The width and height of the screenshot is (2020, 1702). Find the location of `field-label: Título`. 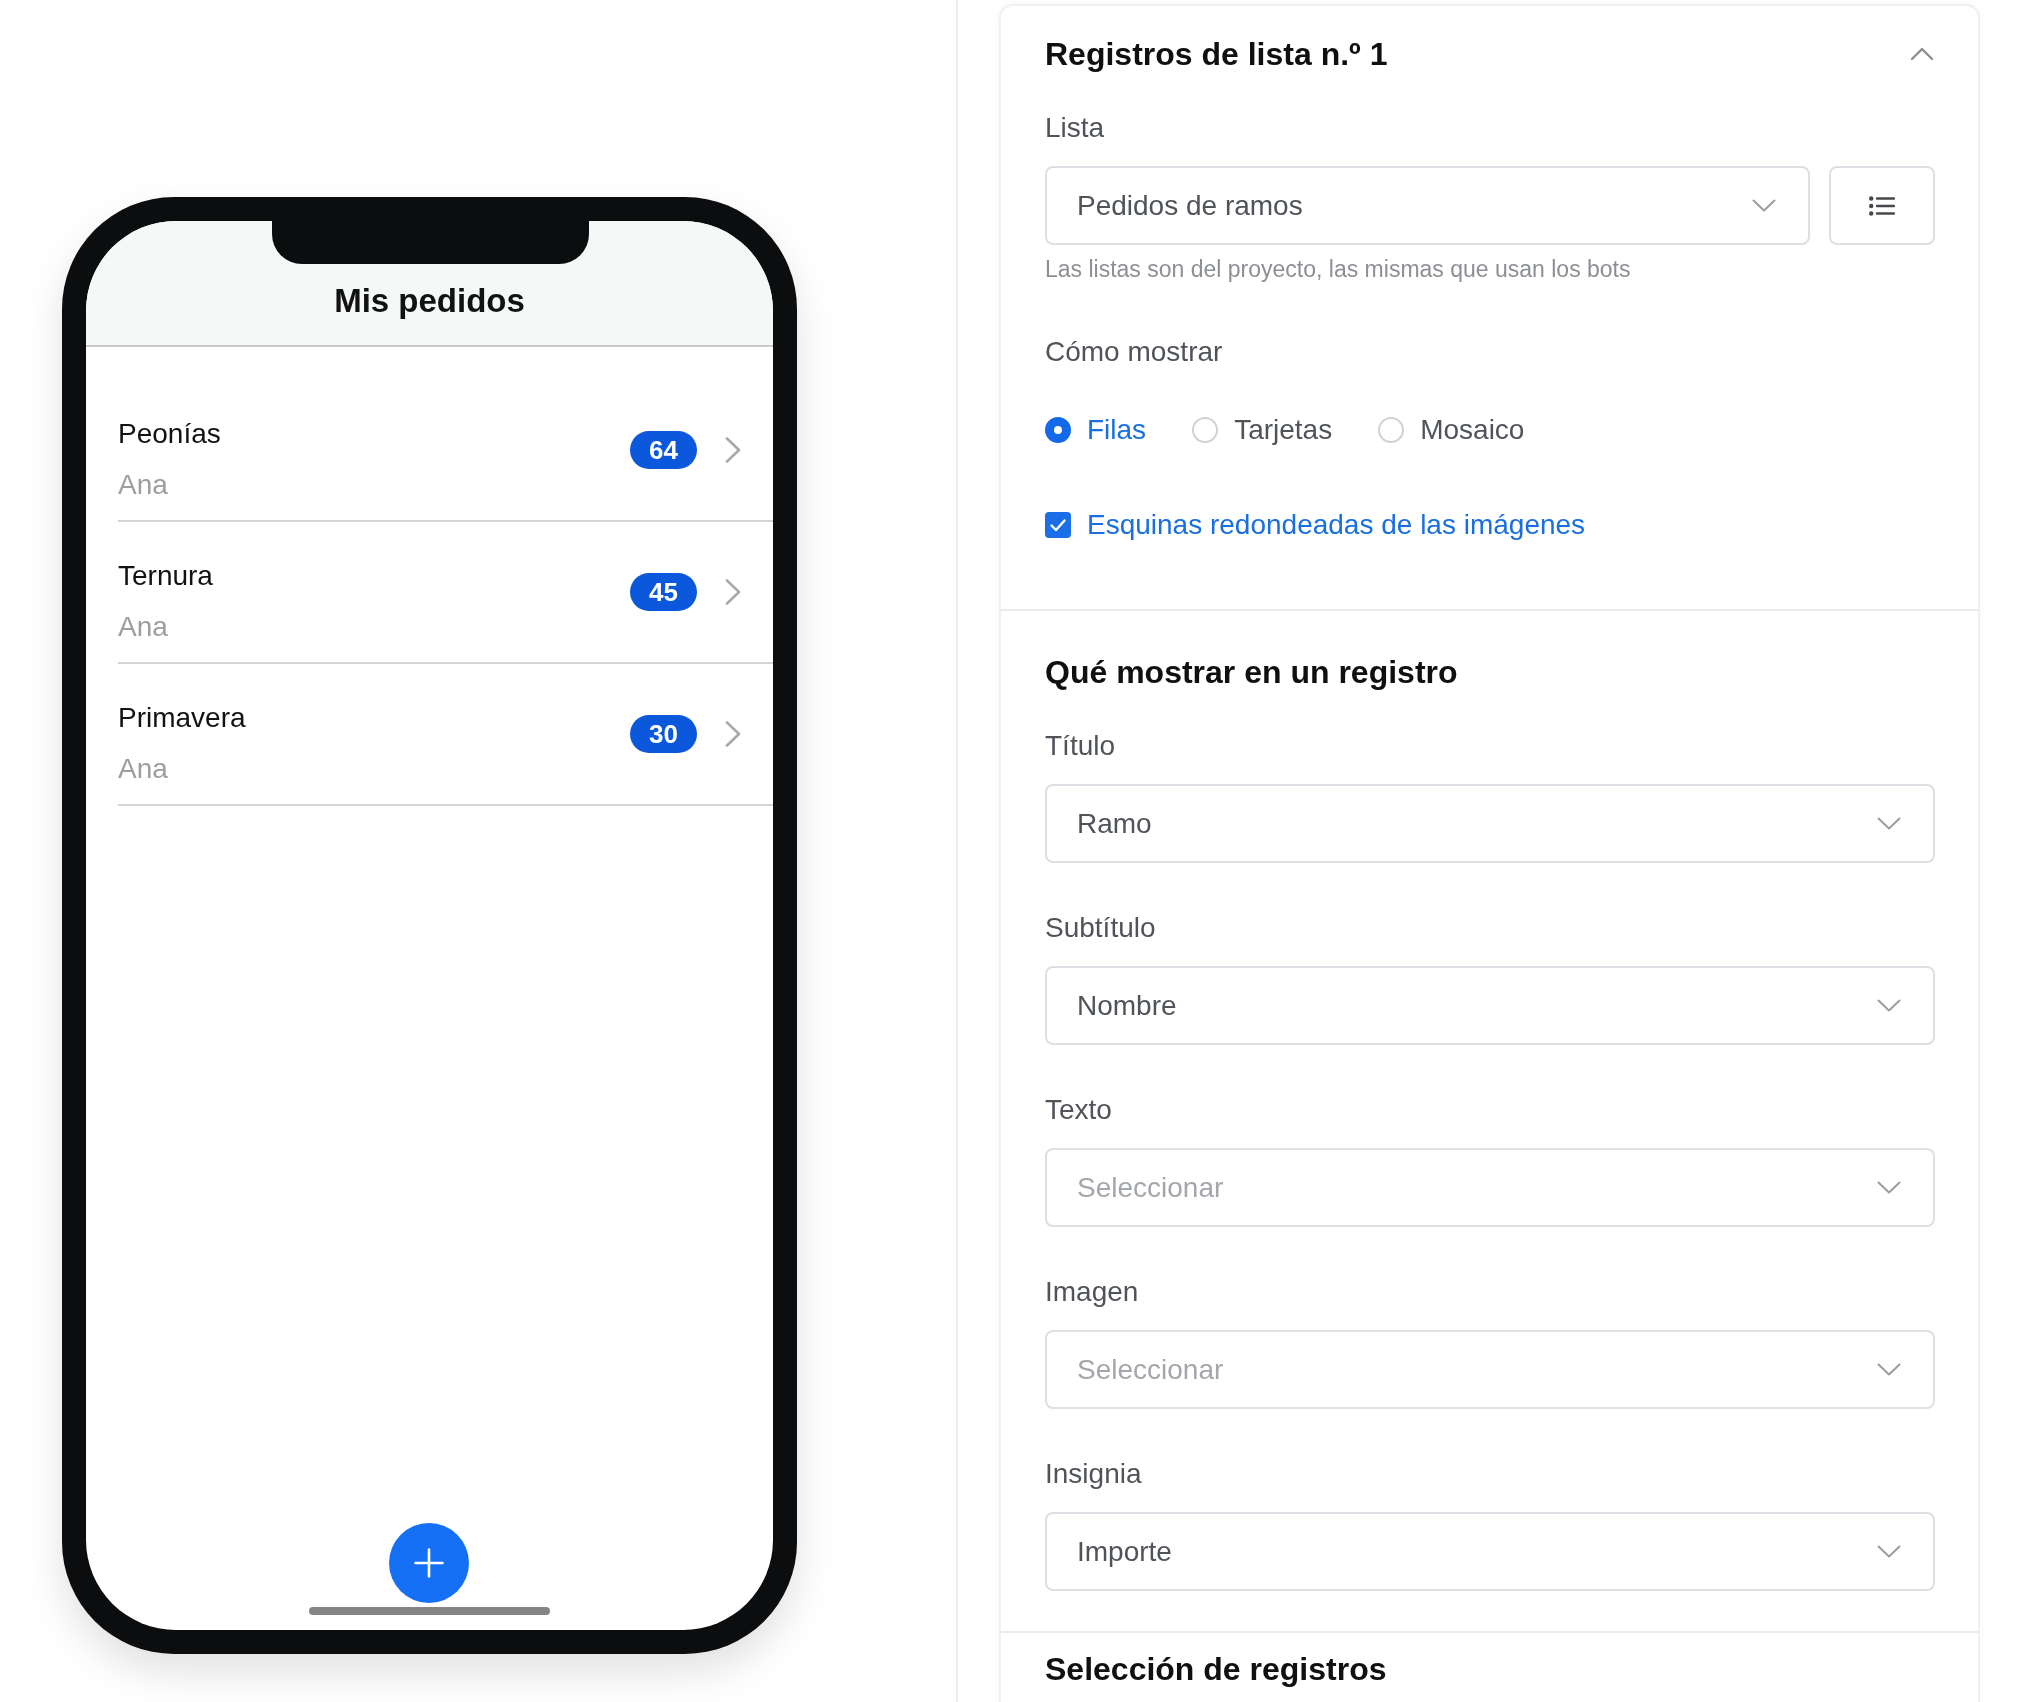

field-label: Título is located at coordinates (1081, 746).